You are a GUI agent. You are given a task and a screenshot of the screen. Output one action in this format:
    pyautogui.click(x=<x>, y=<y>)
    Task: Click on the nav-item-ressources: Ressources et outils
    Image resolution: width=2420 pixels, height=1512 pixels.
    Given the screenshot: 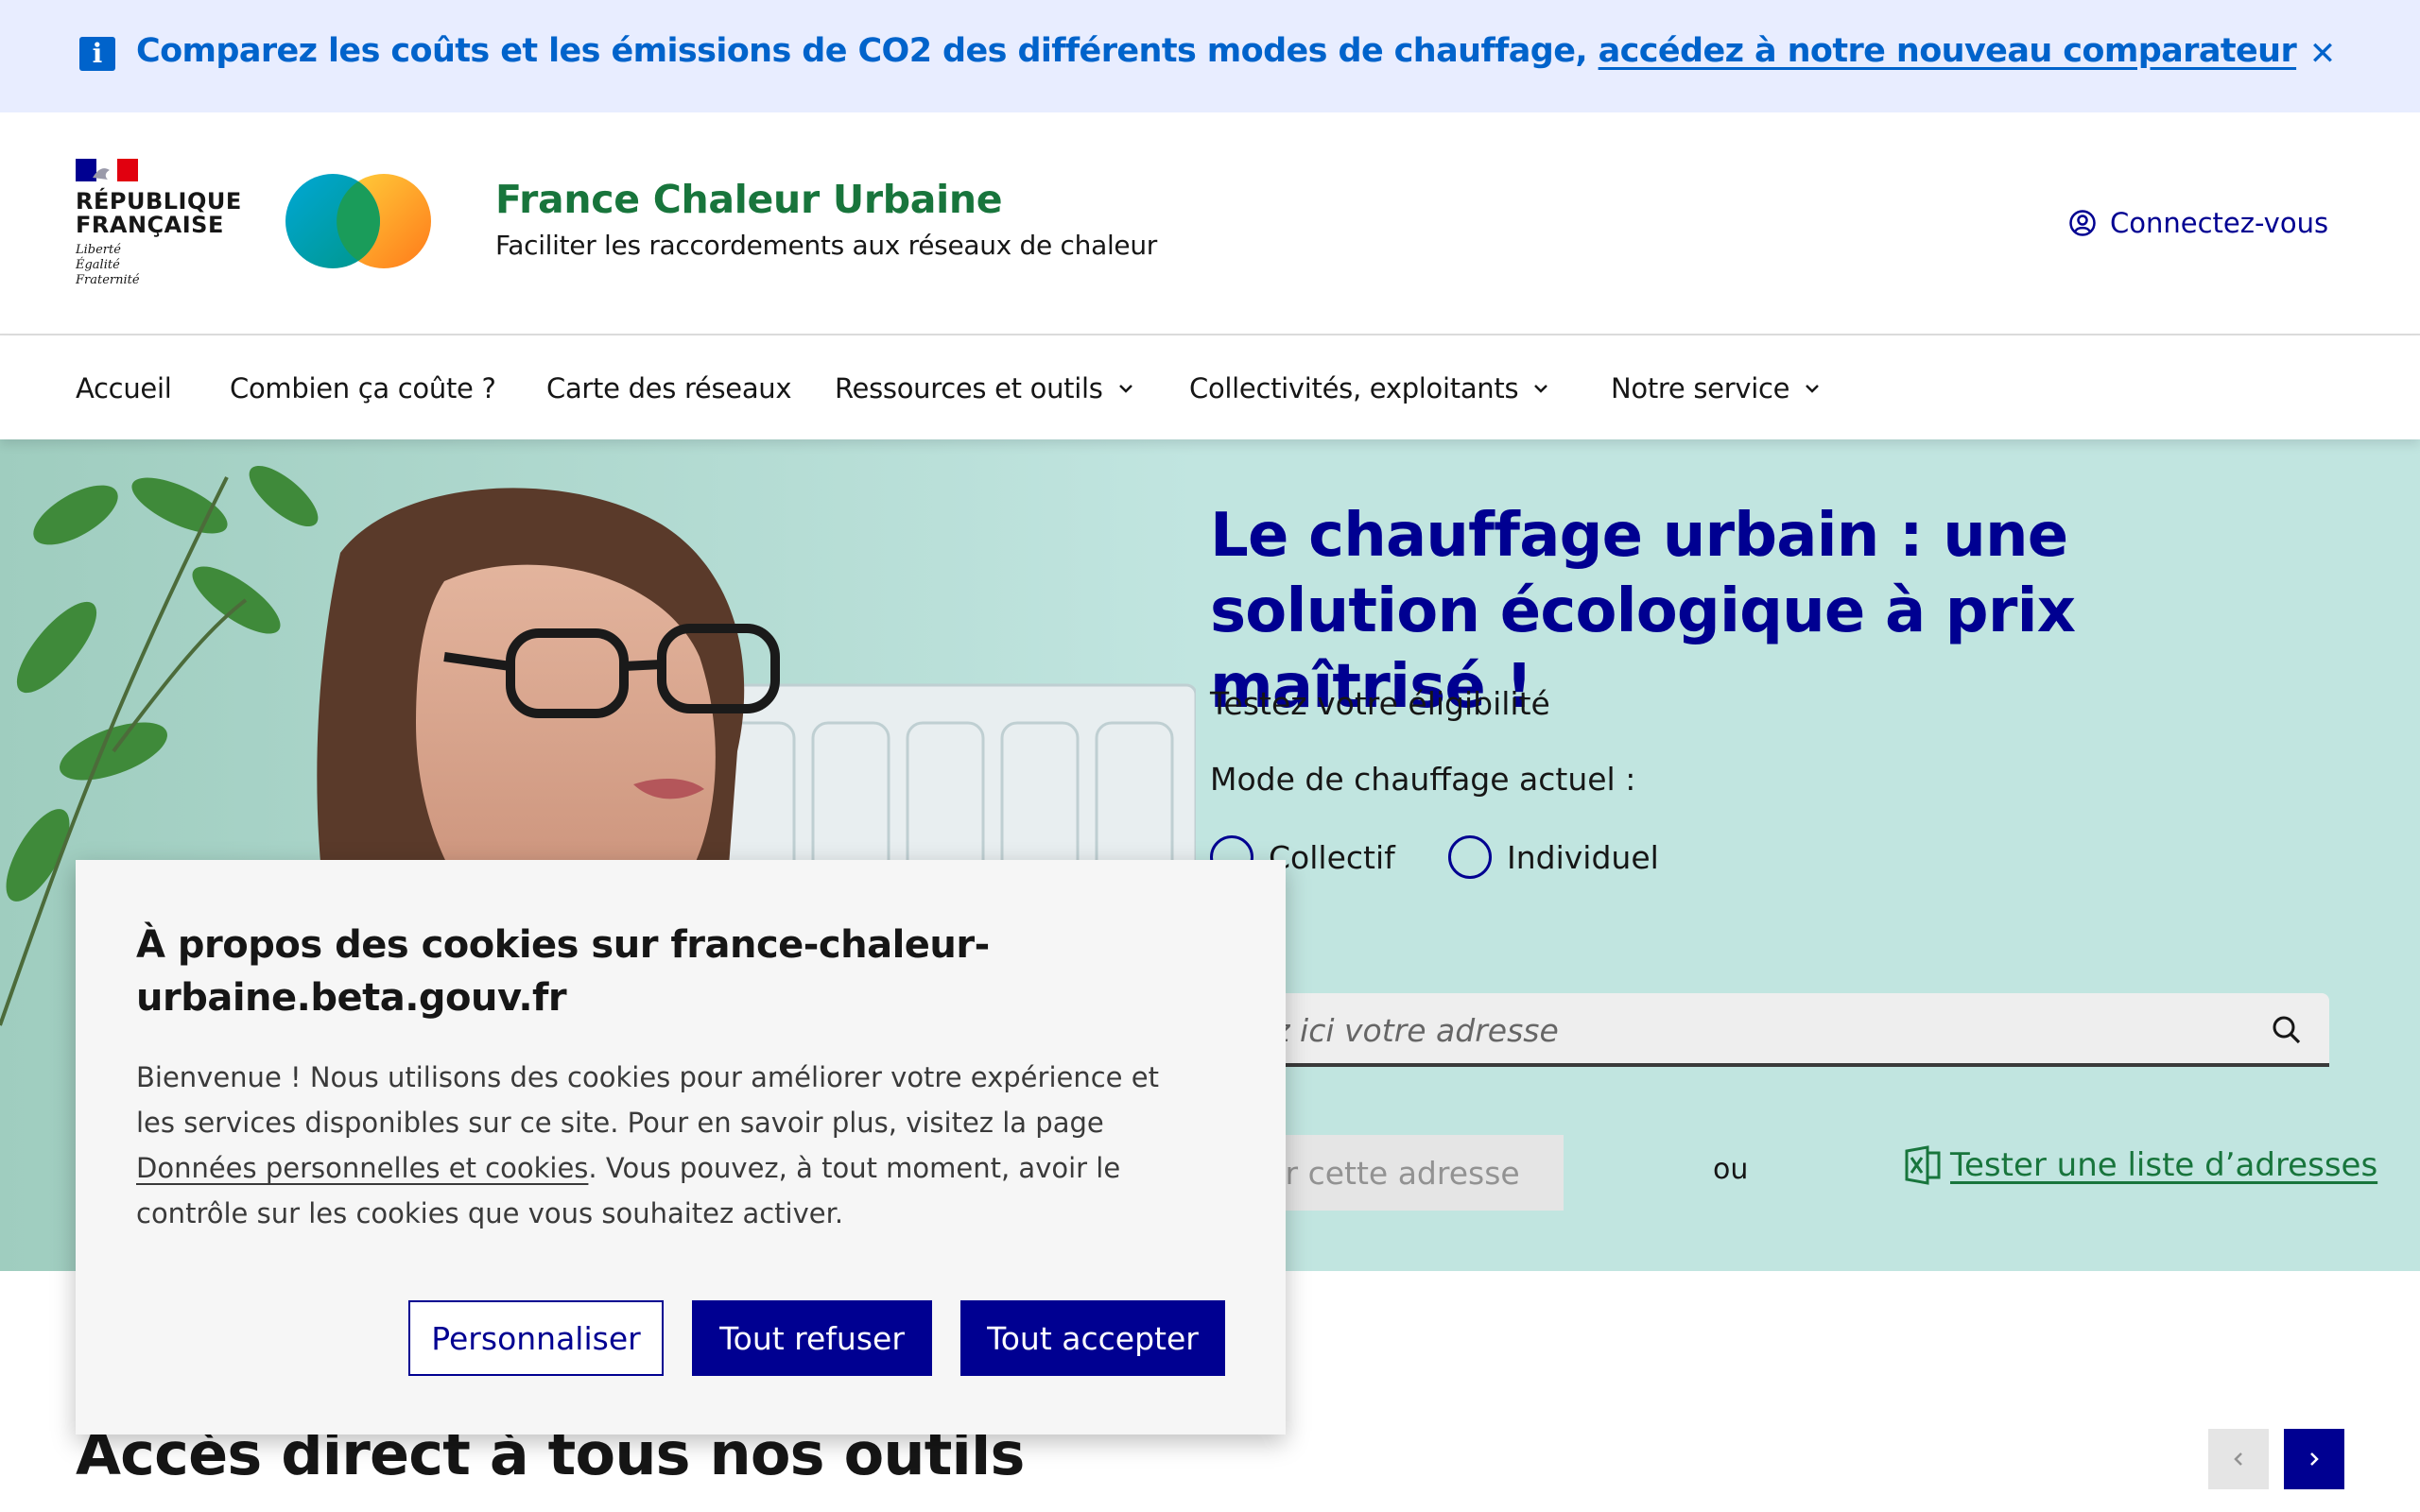 What is the action you would take?
    pyautogui.click(x=985, y=388)
    